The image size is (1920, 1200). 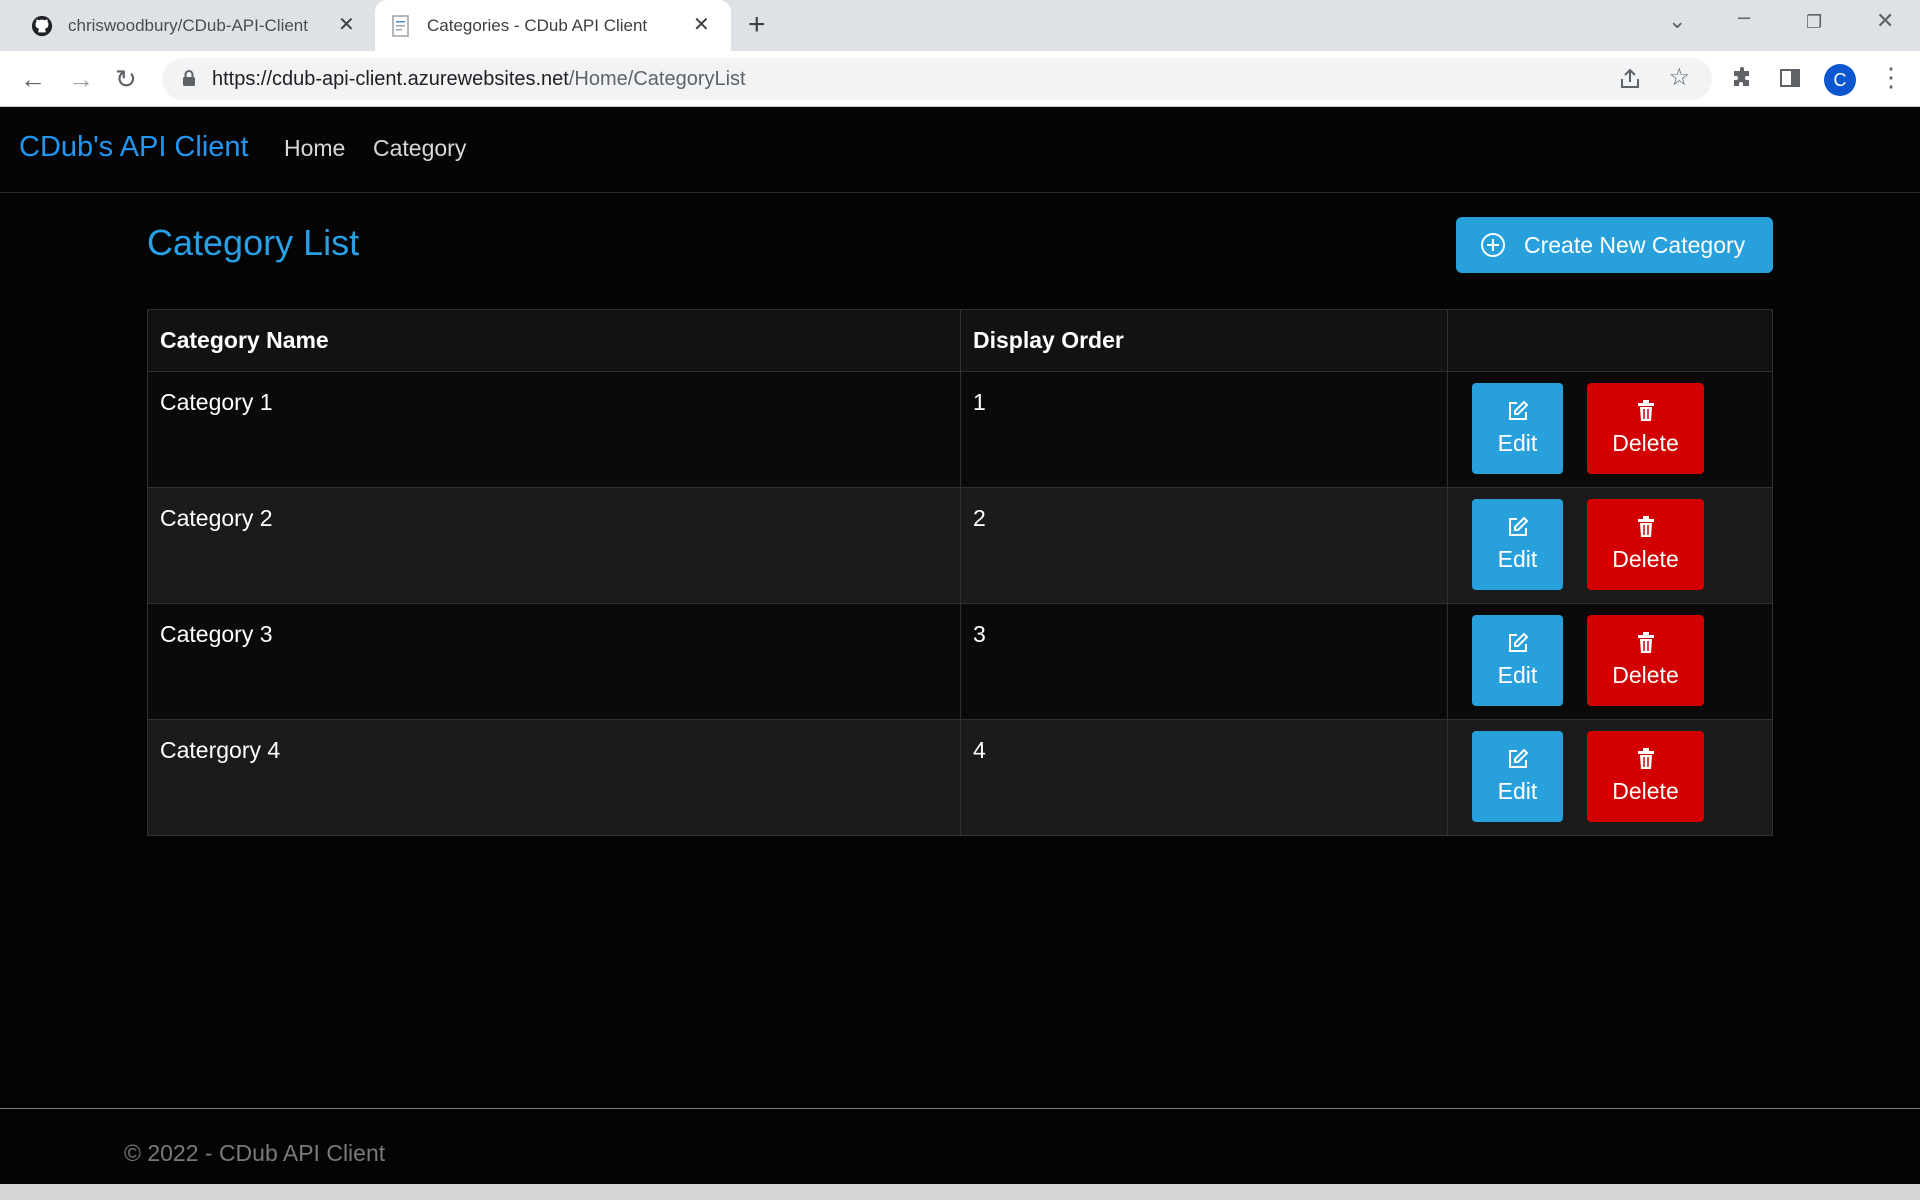 I want to click on category-name-cell: Category 3, so click(x=554, y=661).